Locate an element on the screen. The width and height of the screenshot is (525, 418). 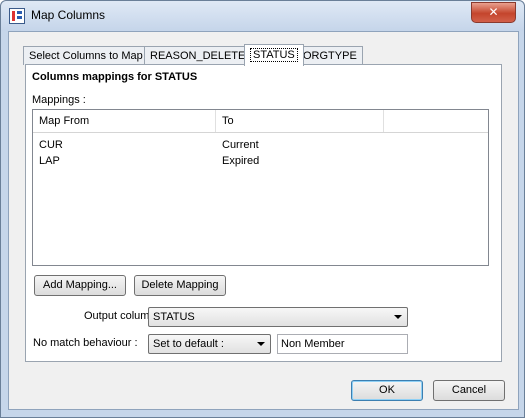
close-icon: ✕ is located at coordinates (493, 12).